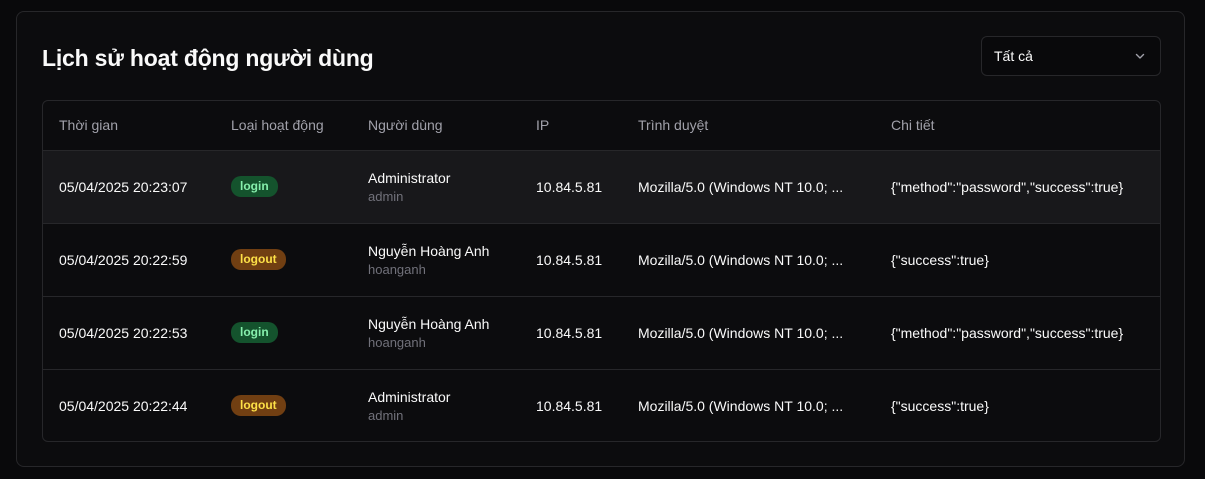  I want to click on cell-time: 05/04/2025 20:22:59, so click(123, 259).